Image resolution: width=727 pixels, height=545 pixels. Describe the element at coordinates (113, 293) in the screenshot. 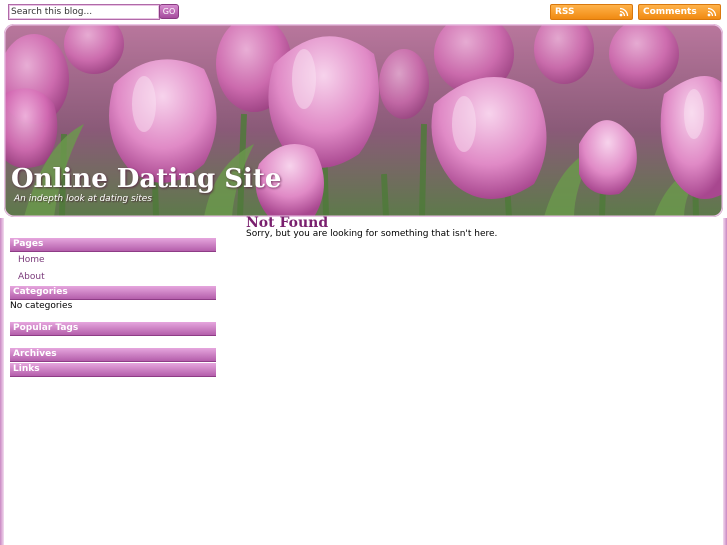

I see `sidebar-heading-categories: Categories` at that location.